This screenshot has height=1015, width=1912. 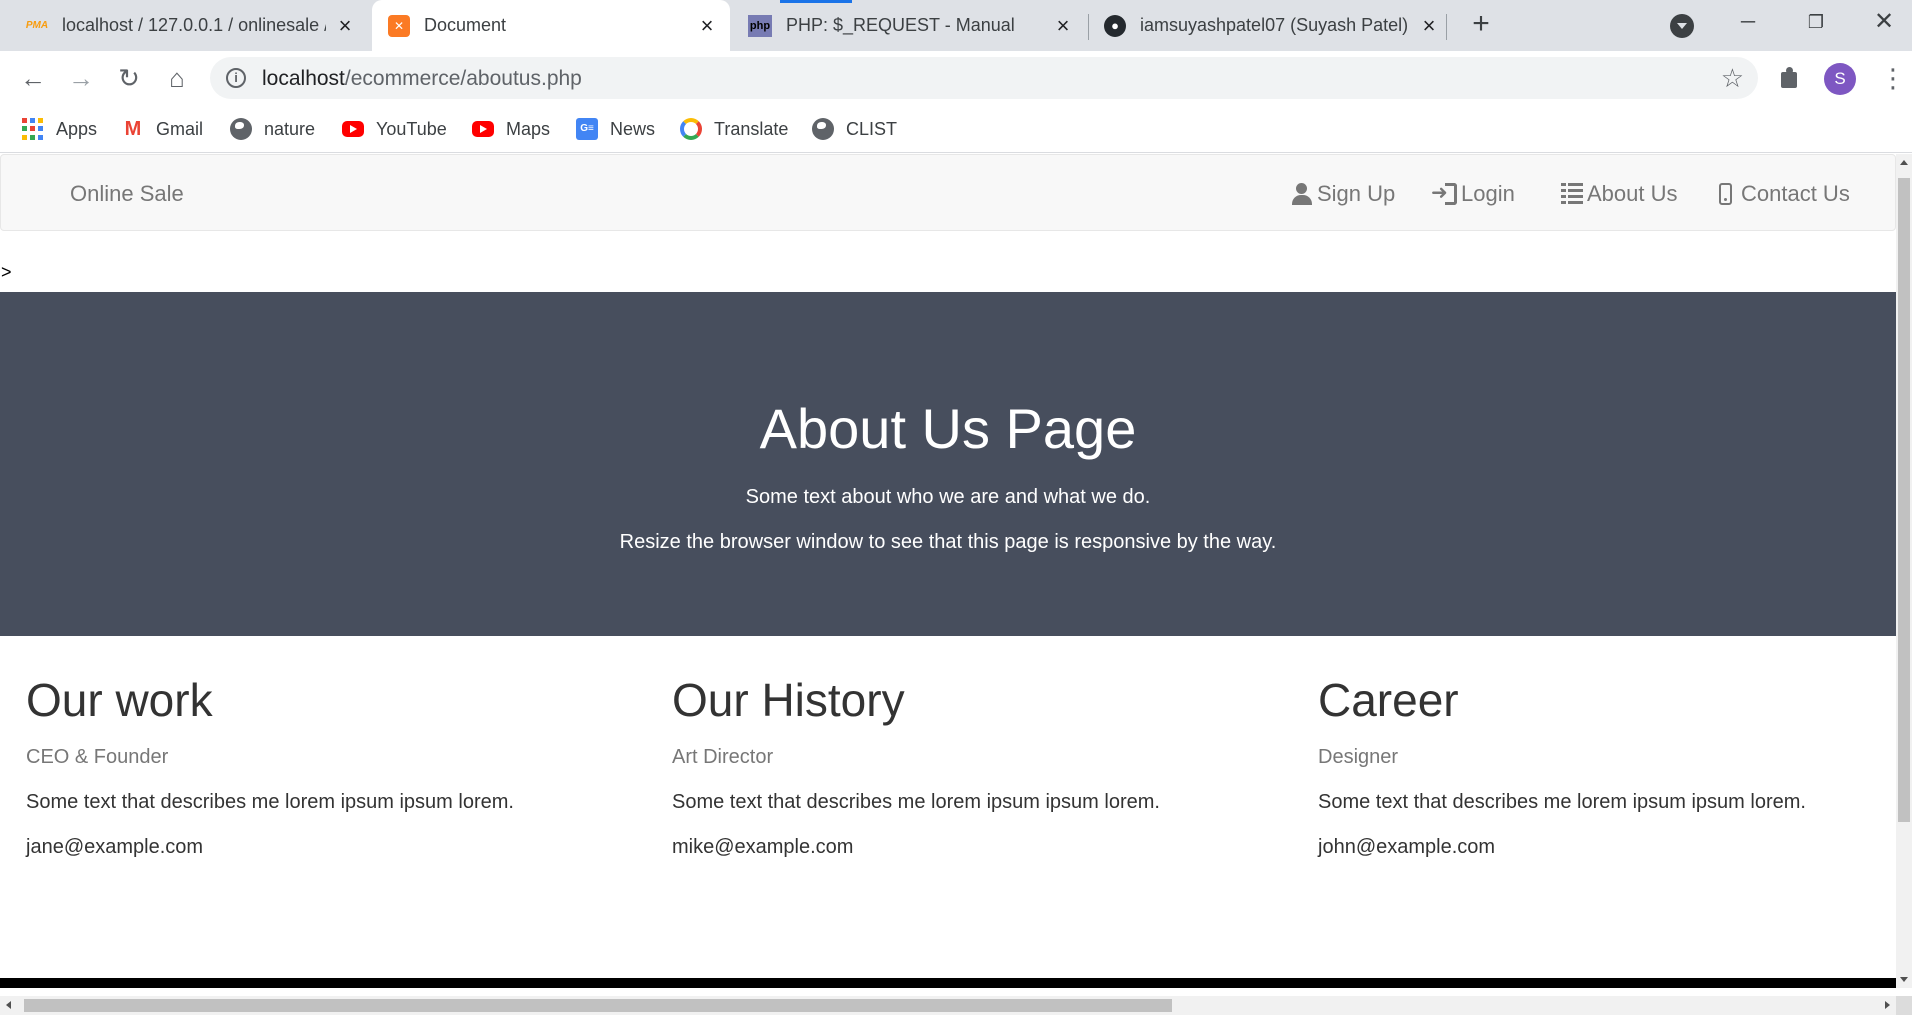 I want to click on list-icon, so click(x=1572, y=194).